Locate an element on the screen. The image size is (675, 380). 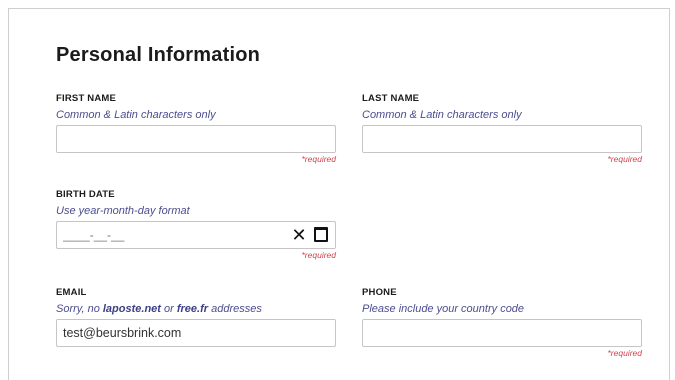
last-name-required: *required is located at coordinates (625, 159).